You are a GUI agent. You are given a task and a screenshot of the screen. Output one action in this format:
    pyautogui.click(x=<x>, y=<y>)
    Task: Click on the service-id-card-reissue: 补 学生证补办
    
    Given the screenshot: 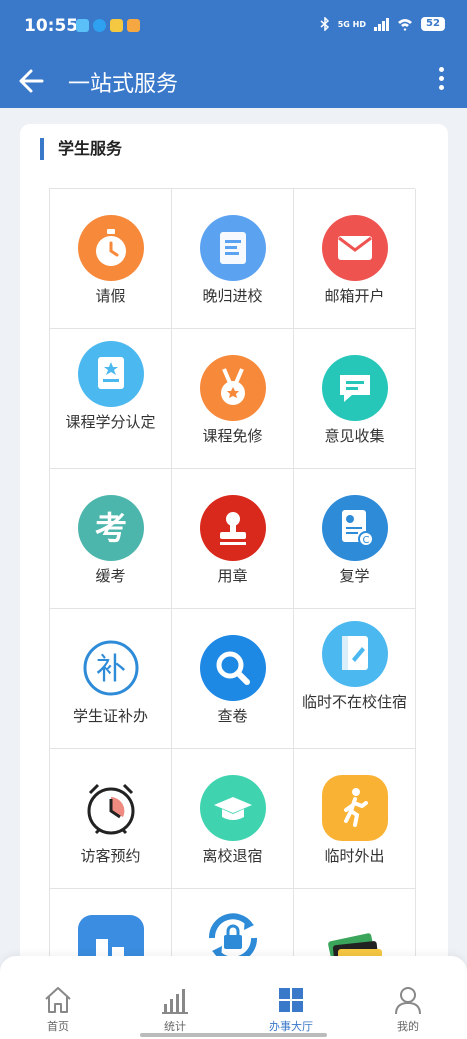 What is the action you would take?
    pyautogui.click(x=111, y=679)
    